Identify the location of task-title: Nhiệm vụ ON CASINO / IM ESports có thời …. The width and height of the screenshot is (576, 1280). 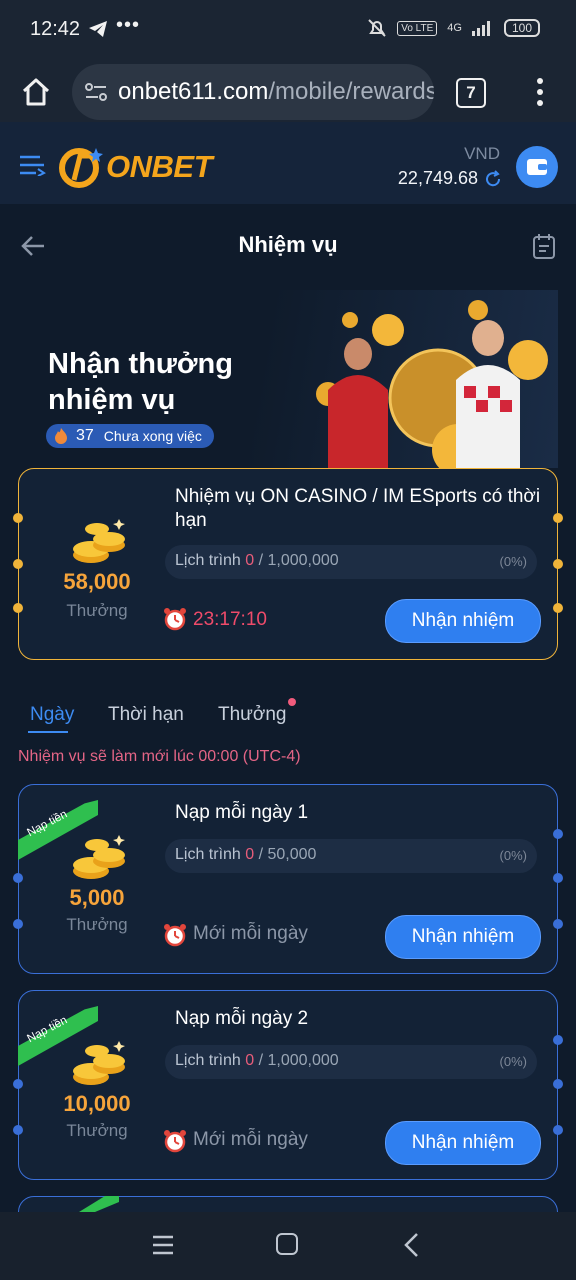
(358, 508).